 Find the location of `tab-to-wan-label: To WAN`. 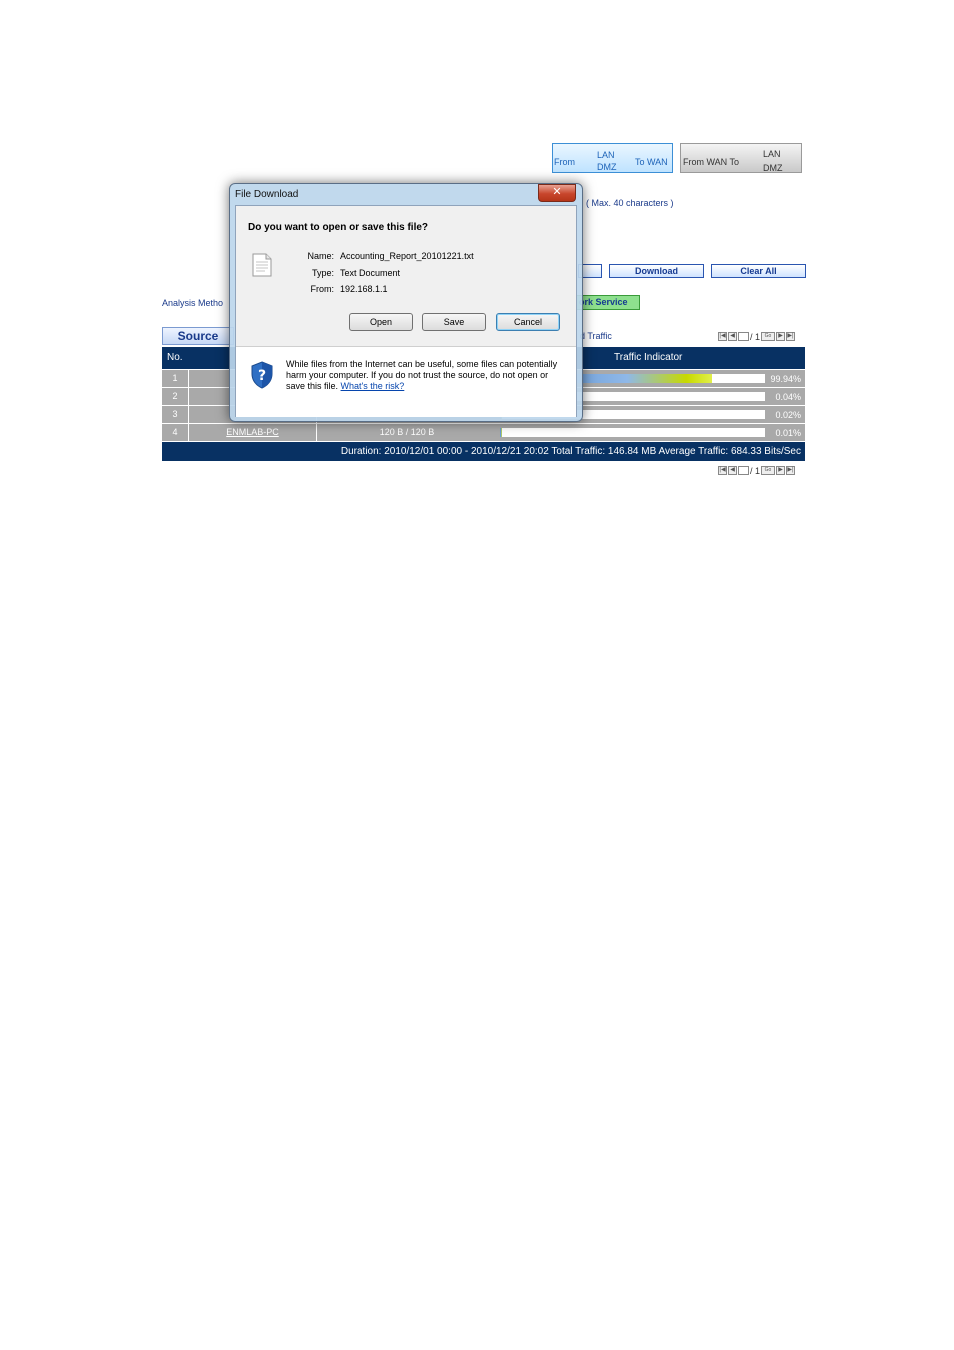

tab-to-wan-label: To WAN is located at coordinates (651, 162).